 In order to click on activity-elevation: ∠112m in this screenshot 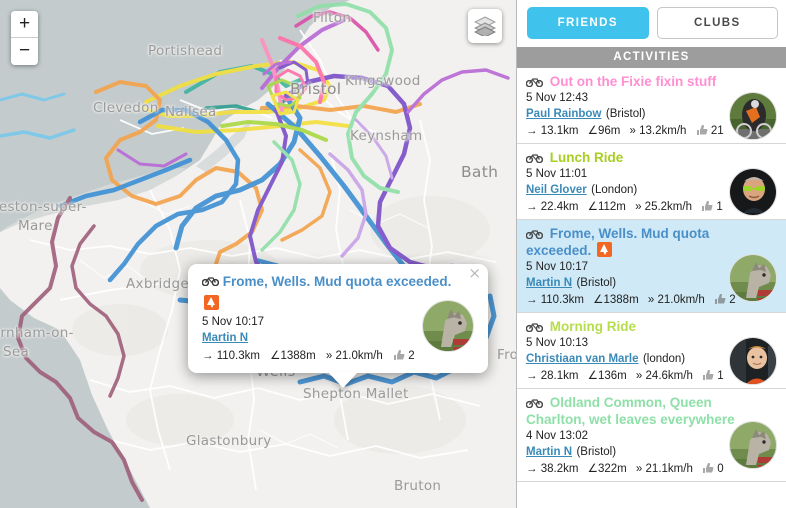, I will do `click(606, 207)`.